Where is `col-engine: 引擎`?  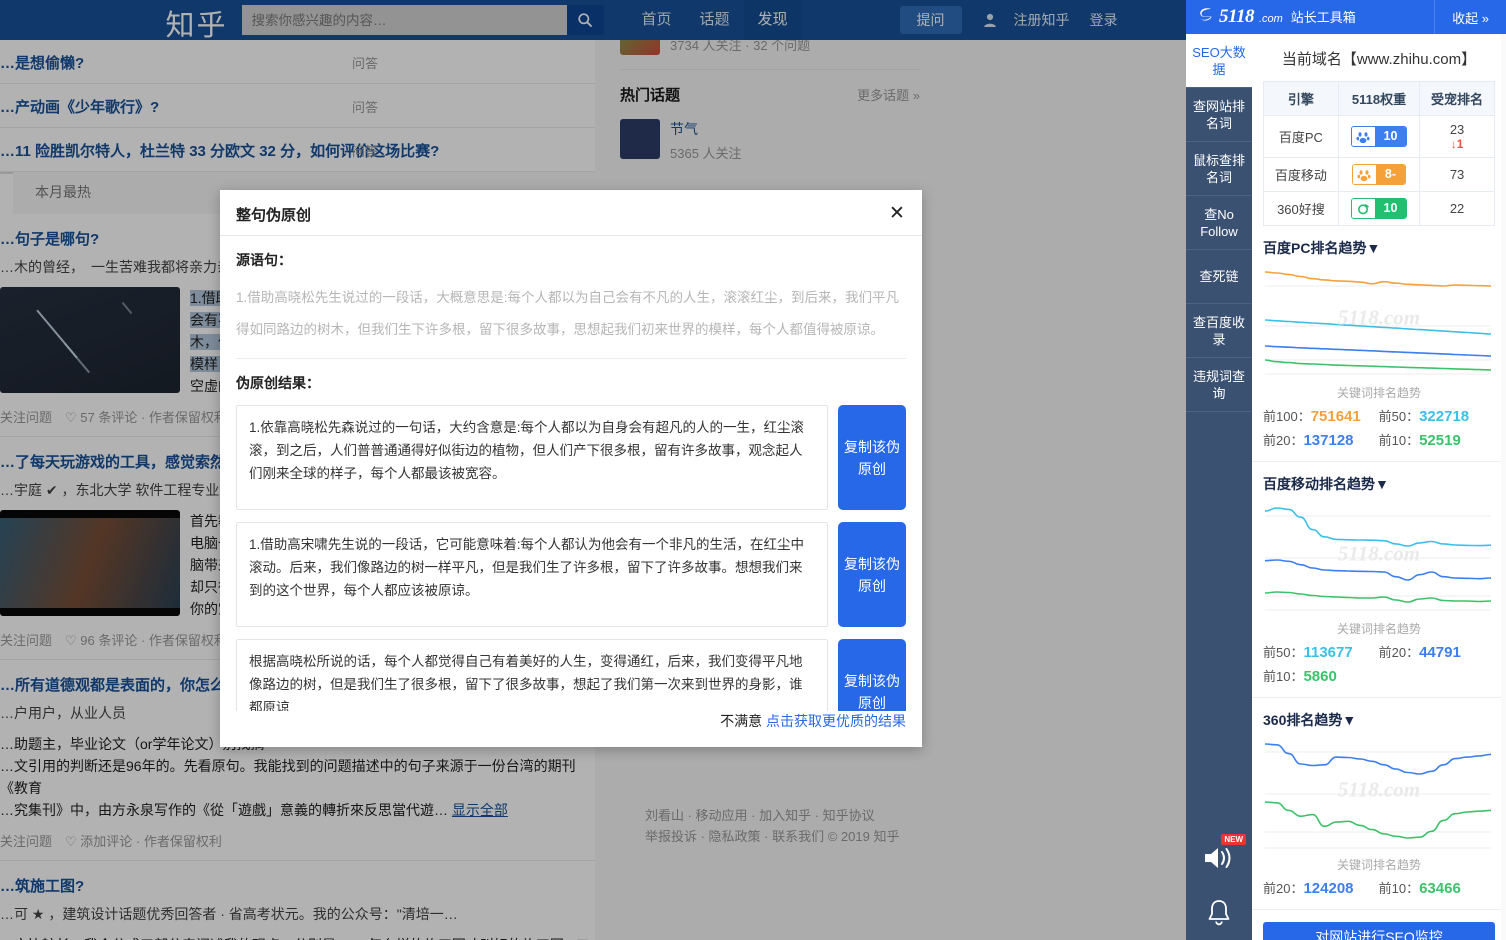 col-engine: 引擎 is located at coordinates (1301, 98).